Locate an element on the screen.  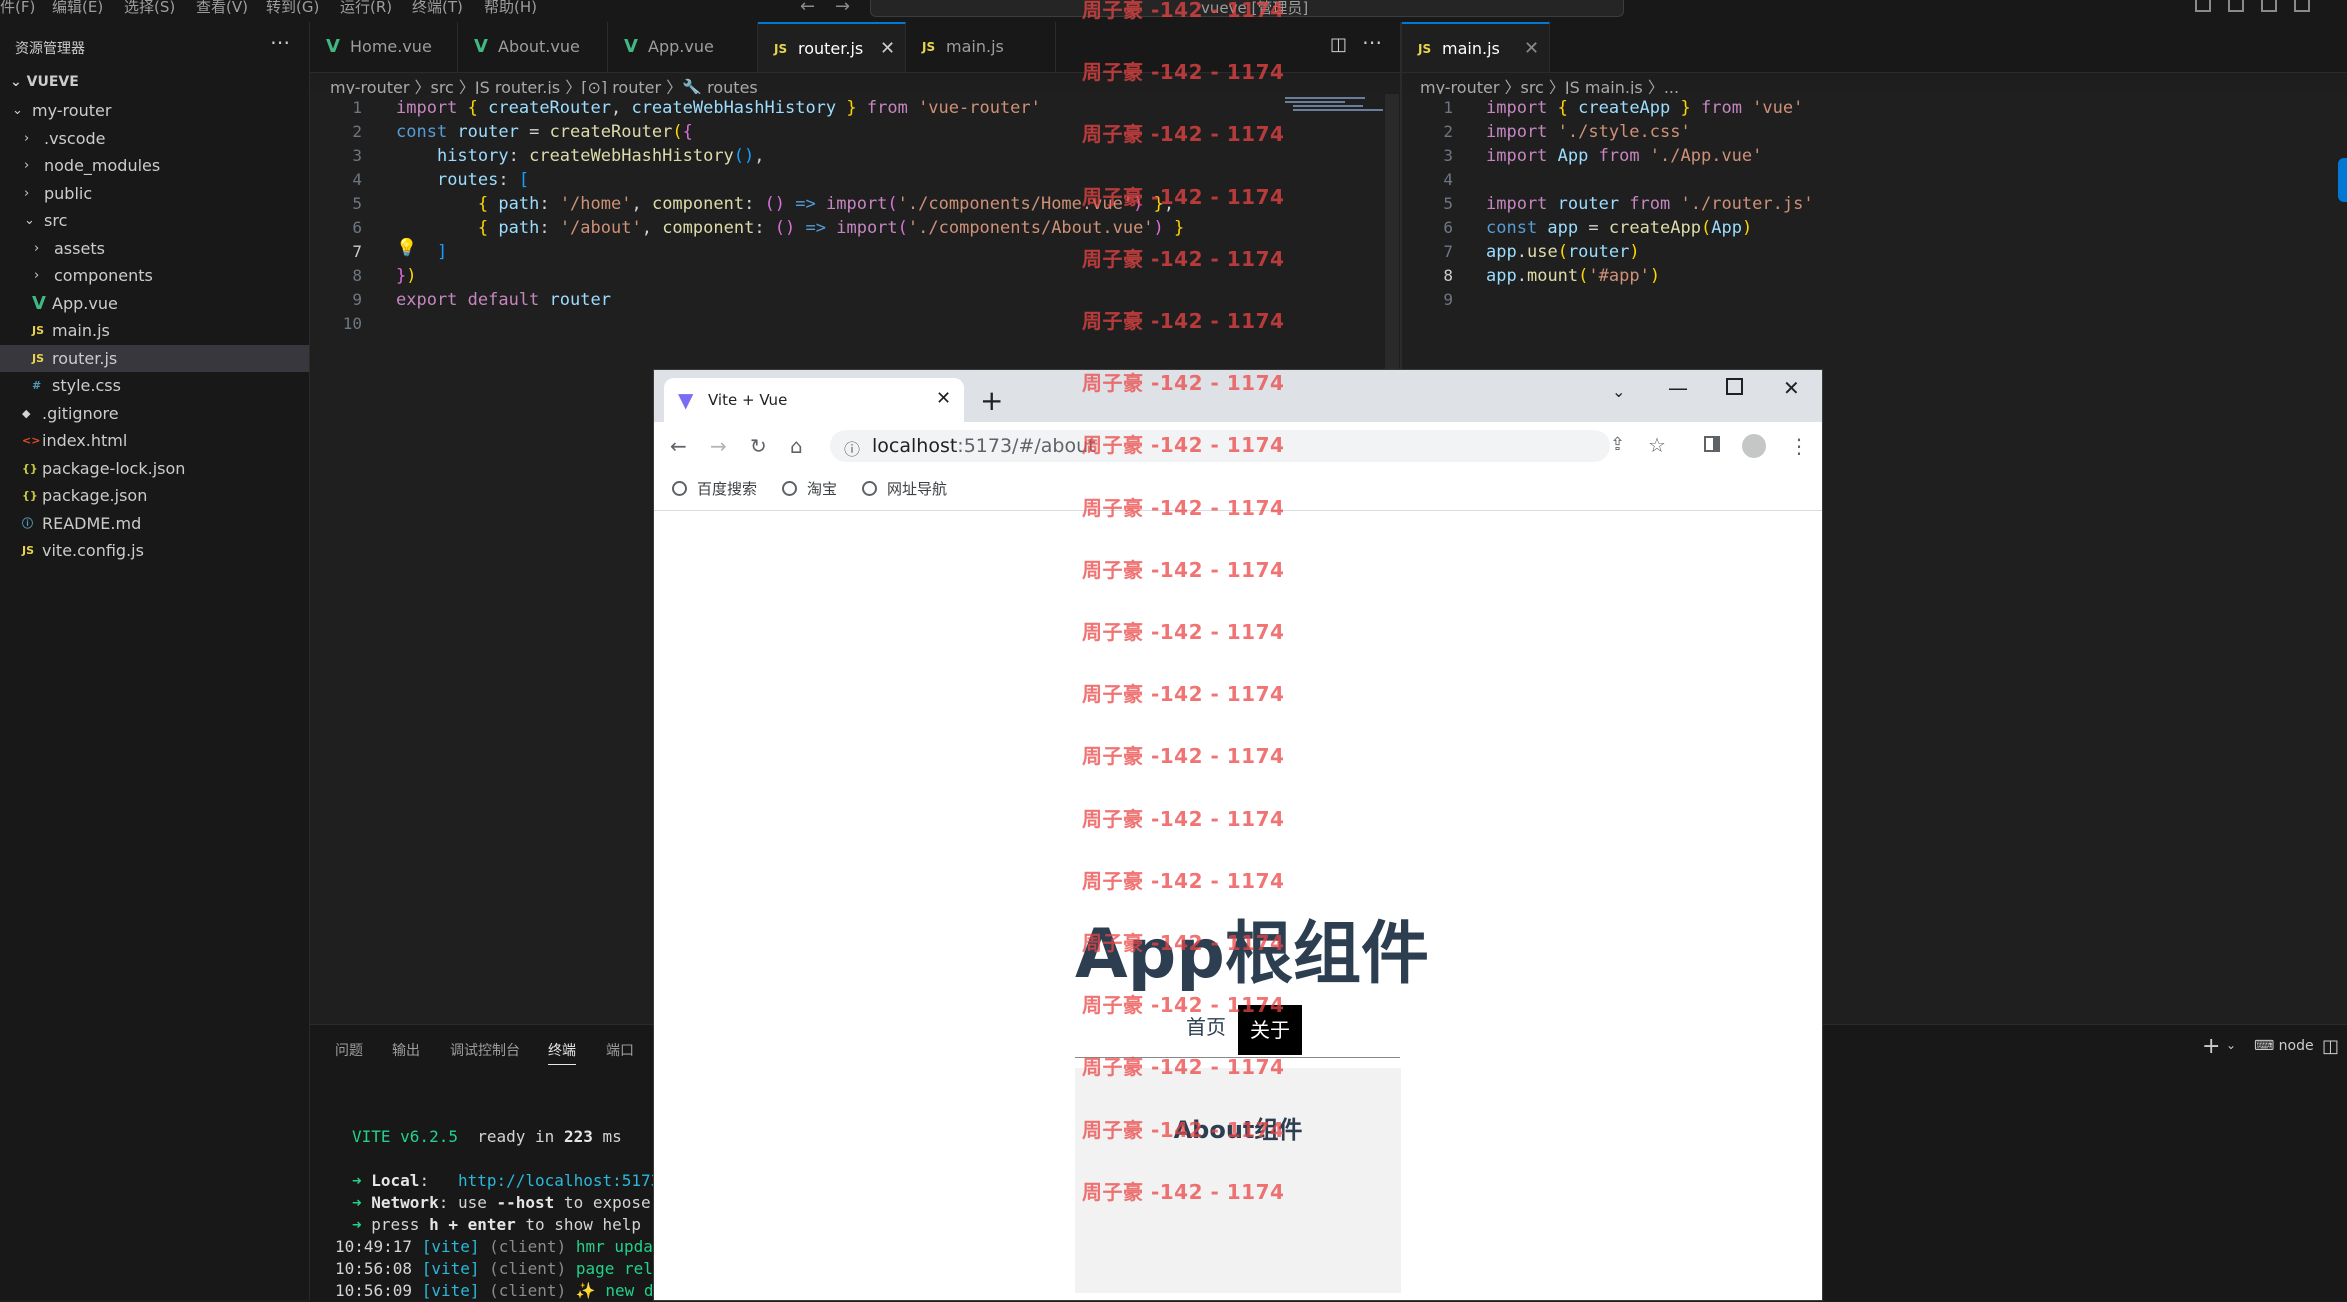
new-terminal-icon: + is located at coordinates (2211, 1046).